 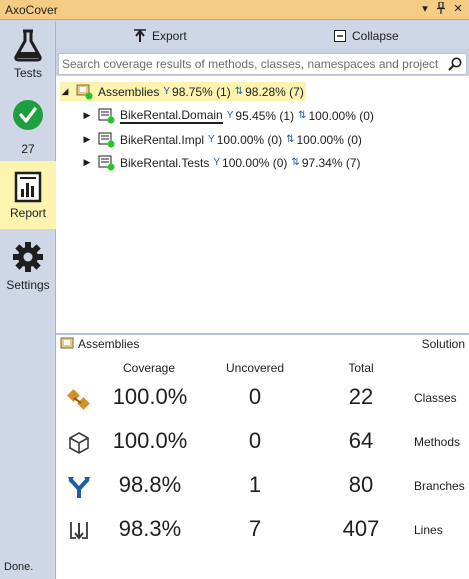 What do you see at coordinates (28, 213) in the screenshot?
I see `sidebar-item-label: Report` at bounding box center [28, 213].